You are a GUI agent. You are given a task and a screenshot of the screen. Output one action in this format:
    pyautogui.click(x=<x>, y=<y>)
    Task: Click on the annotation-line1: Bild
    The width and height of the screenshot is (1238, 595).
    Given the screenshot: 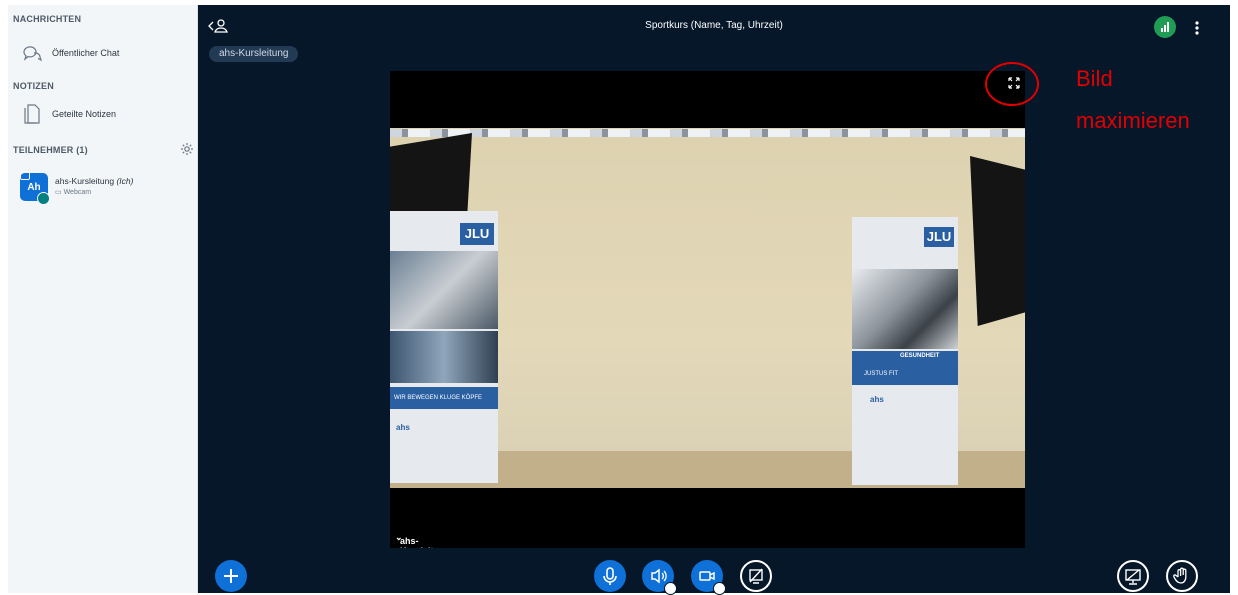 What is the action you would take?
    pyautogui.click(x=1094, y=78)
    